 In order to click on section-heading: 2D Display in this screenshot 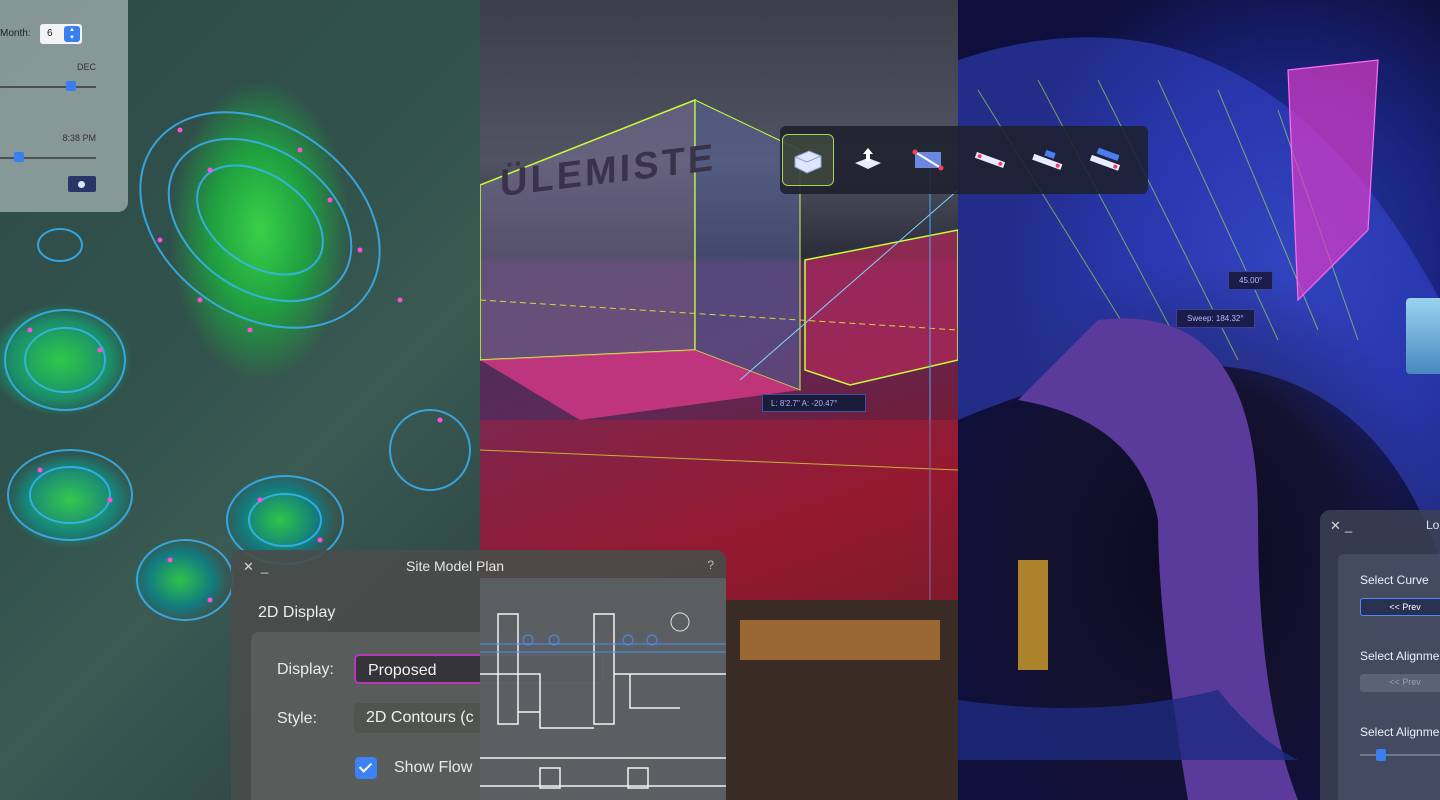, I will do `click(297, 612)`.